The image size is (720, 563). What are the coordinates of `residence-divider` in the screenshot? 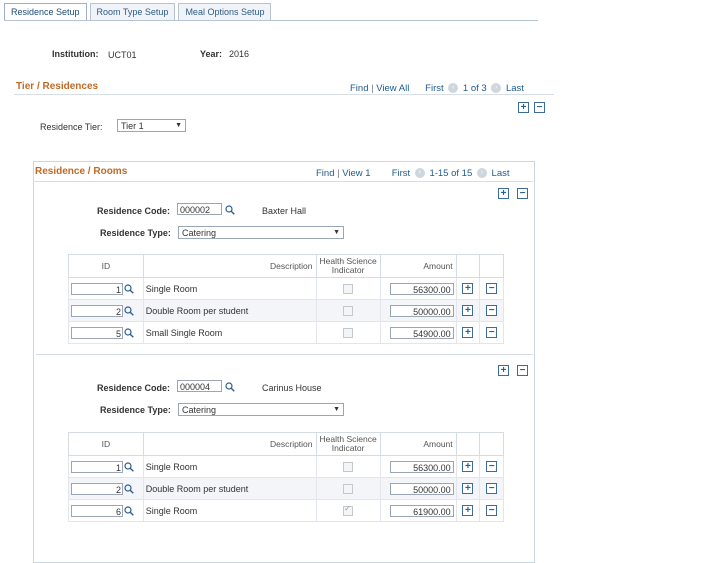 It's located at (284, 354).